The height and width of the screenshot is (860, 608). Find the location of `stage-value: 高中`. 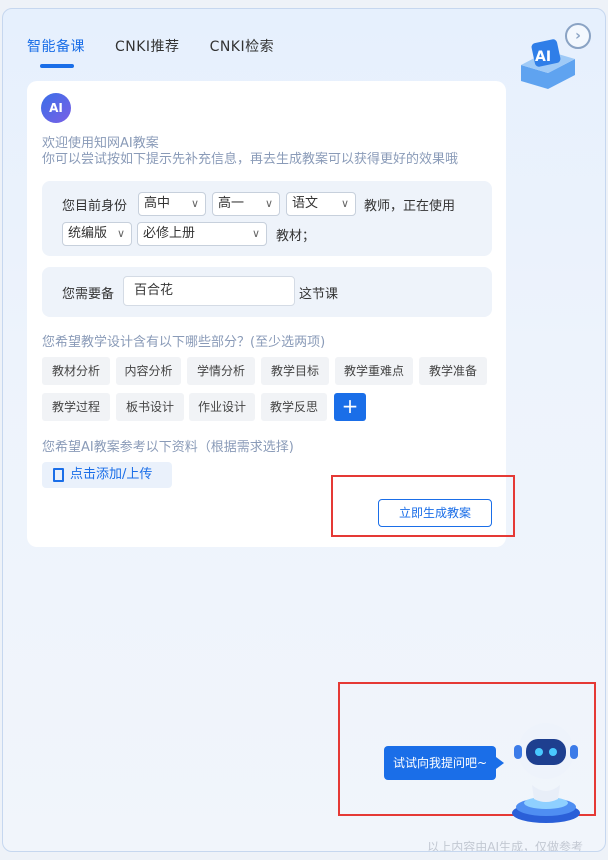

stage-value: 高中 is located at coordinates (157, 203).